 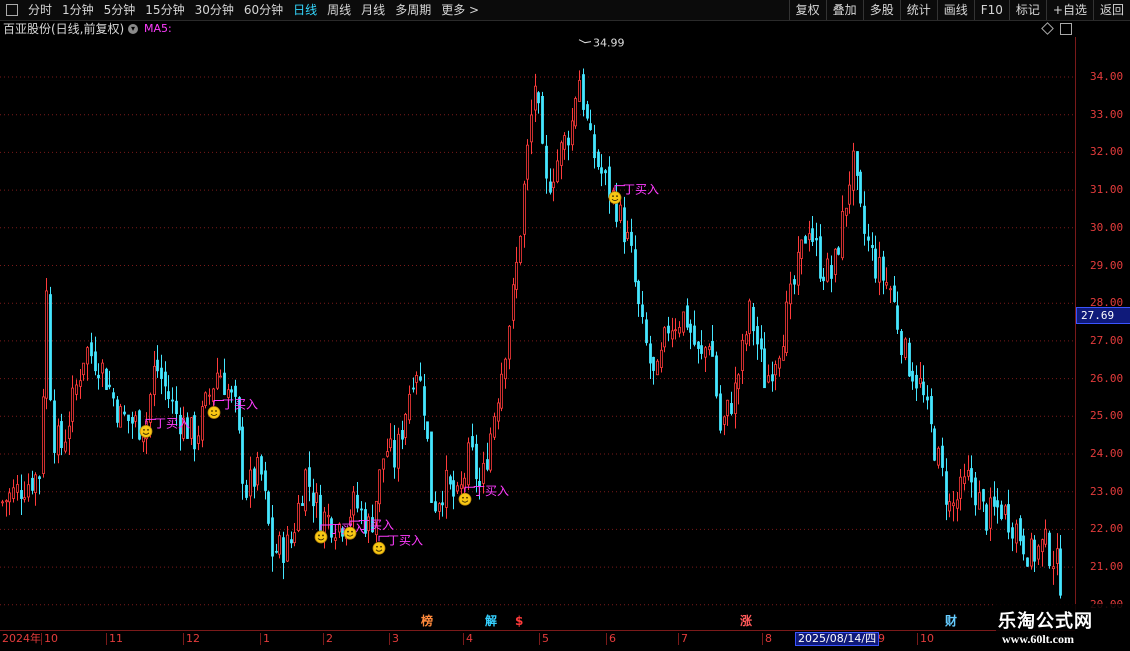 I want to click on event-marker: 榜, so click(x=427, y=621).